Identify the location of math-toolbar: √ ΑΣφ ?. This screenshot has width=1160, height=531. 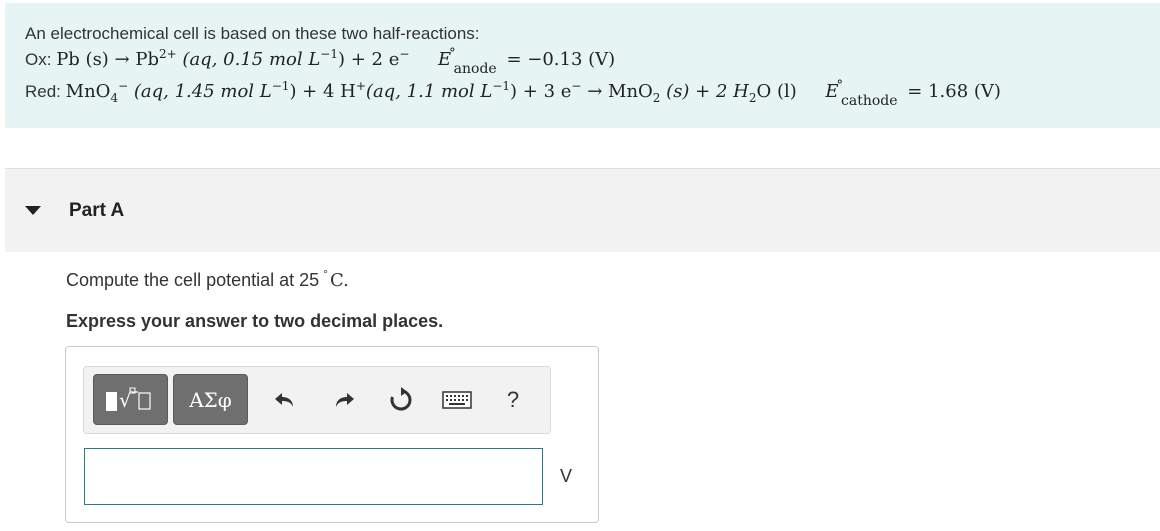
(317, 400).